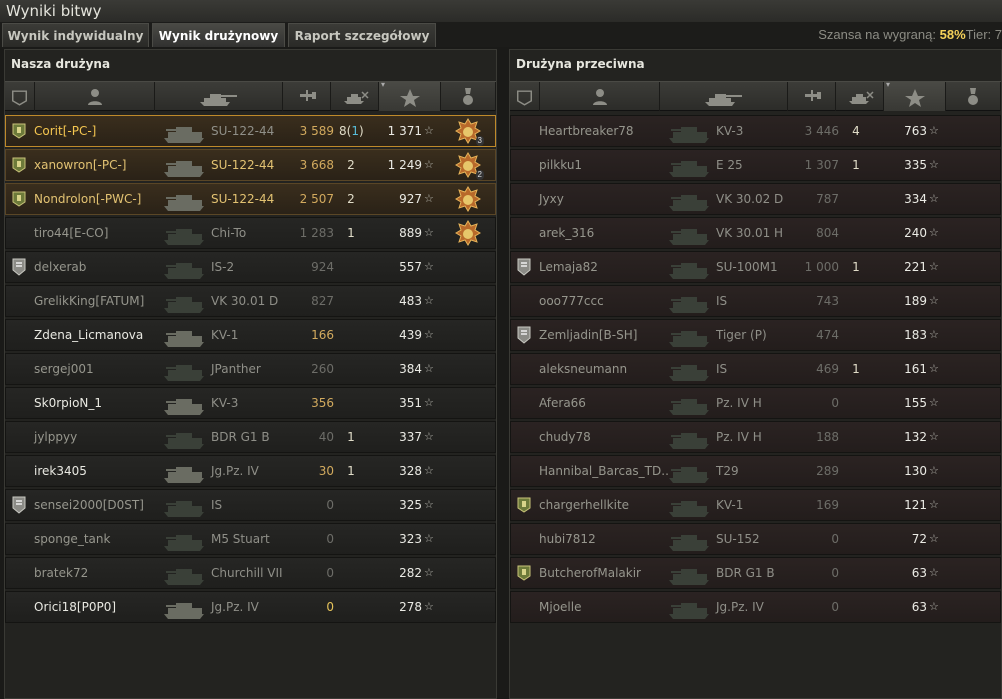  I want to click on enemy-player-row: pilkku1 E 25 1 307 1 335 ☆, so click(755, 165).